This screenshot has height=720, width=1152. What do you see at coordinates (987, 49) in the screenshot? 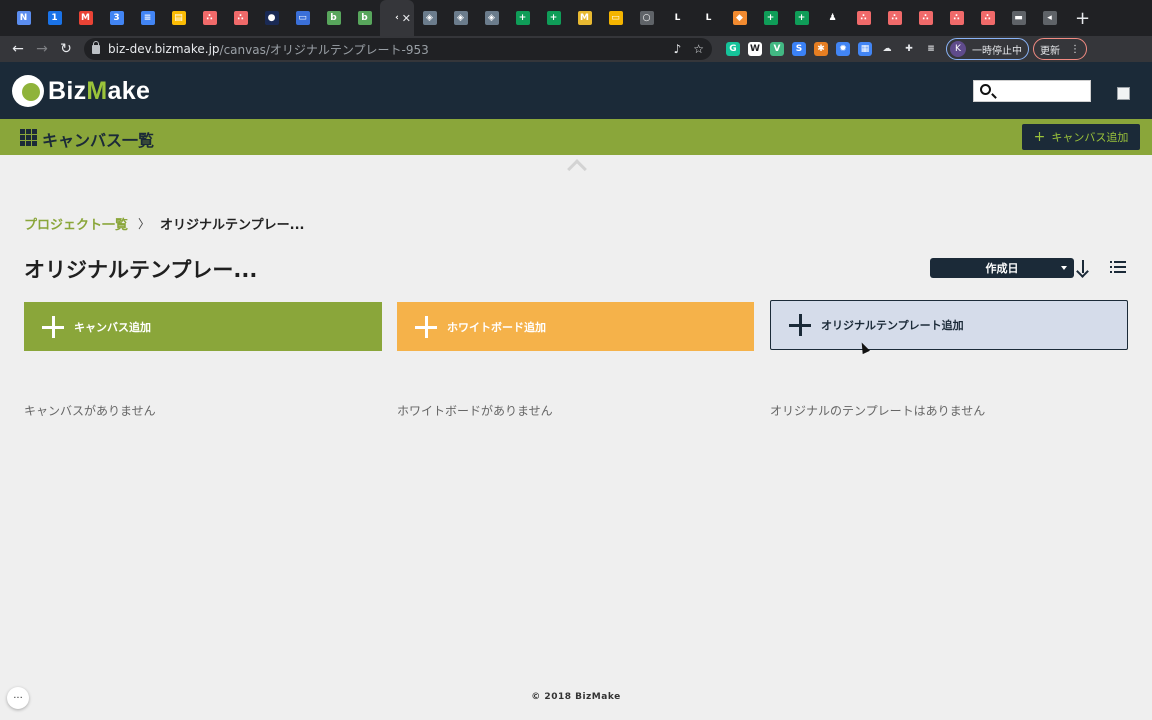
I see `profile-paused-button: K 一時停止中` at bounding box center [987, 49].